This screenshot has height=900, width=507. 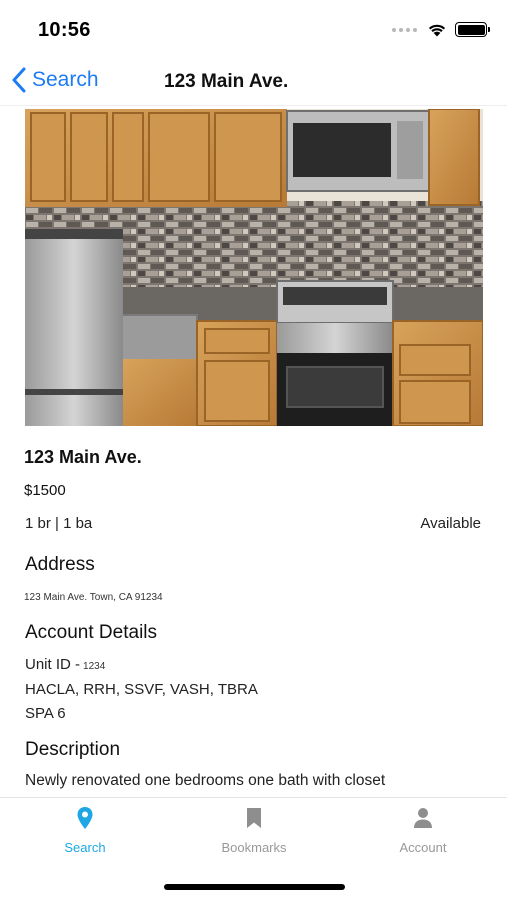 I want to click on unit-id-label: Unit ID -, so click(x=53, y=664).